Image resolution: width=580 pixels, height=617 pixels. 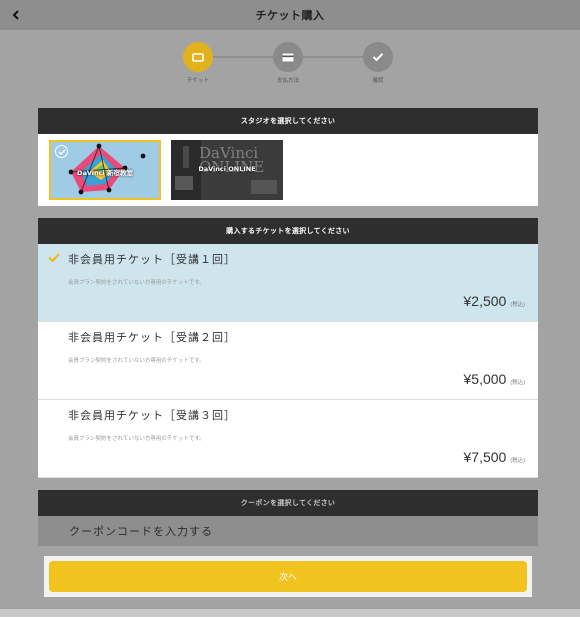 I want to click on credit-card-icon, so click(x=288, y=57).